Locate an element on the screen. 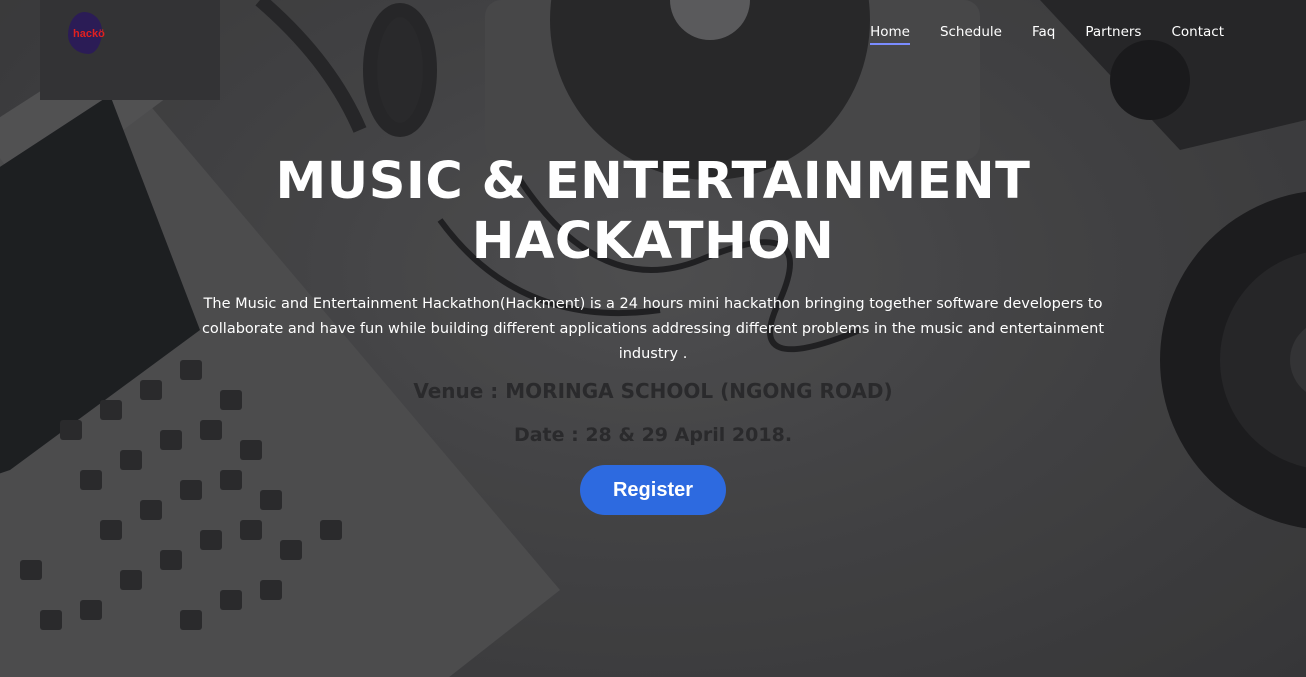 Image resolution: width=1306 pixels, height=677 pixels. nav-schedule: Schedule is located at coordinates (971, 34).